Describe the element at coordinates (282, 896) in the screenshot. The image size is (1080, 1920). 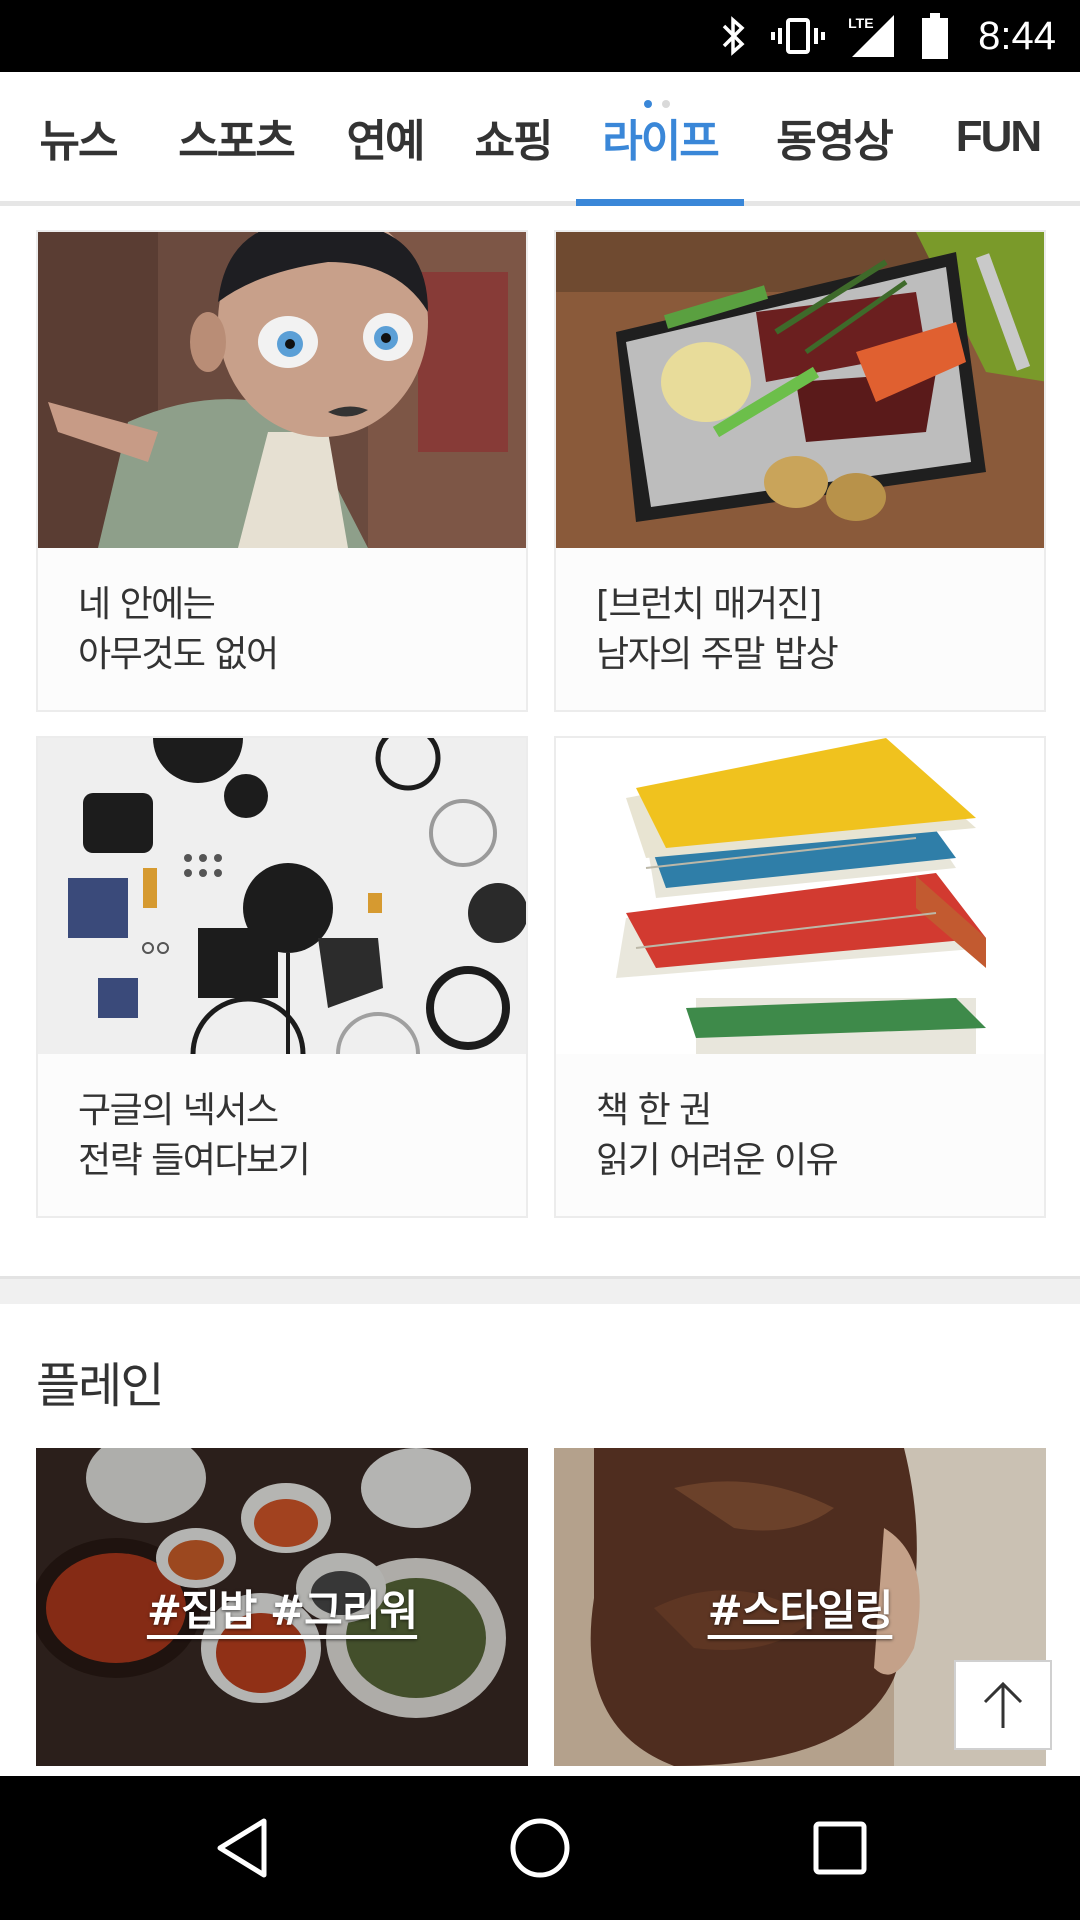
I see `device-parts-photo` at that location.